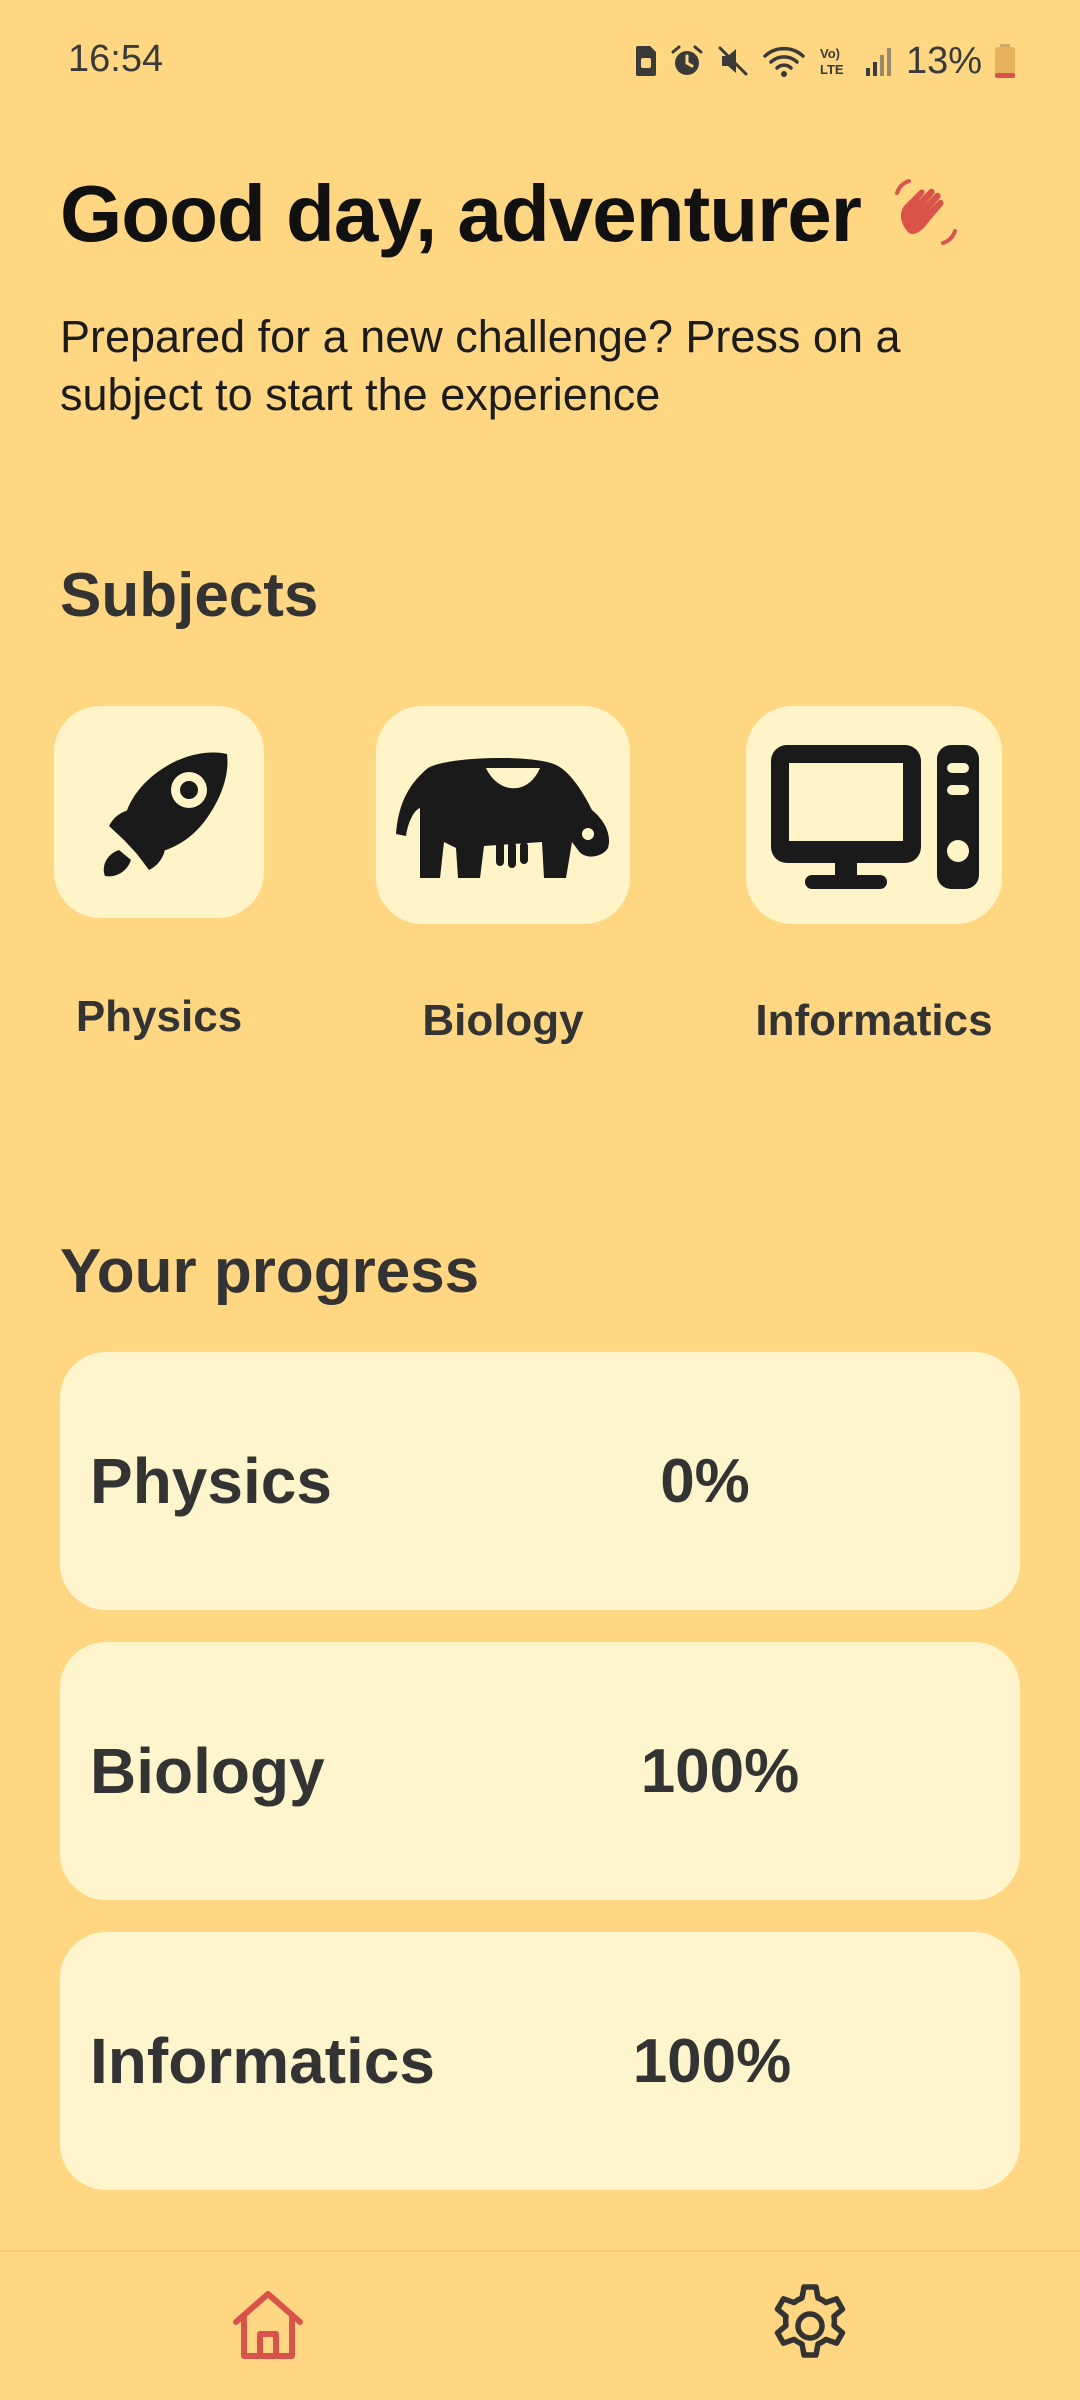 This screenshot has width=1080, height=2400. I want to click on greeting: Good day, adventurer, so click(511, 214).